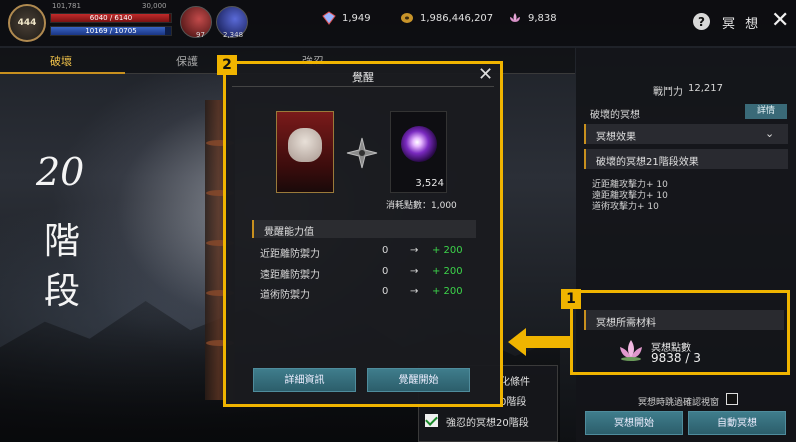 This screenshot has width=796, height=442. I want to click on ability-header: 覺醒能力值, so click(289, 232).